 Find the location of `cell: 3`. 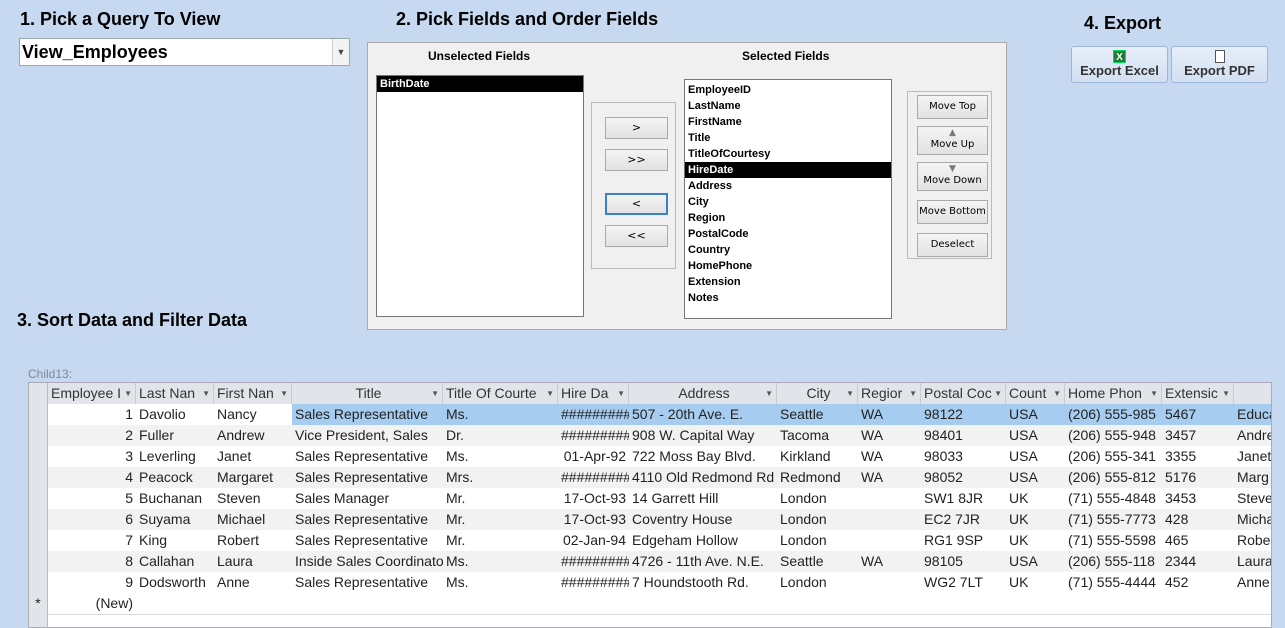

cell: 3 is located at coordinates (92, 456).